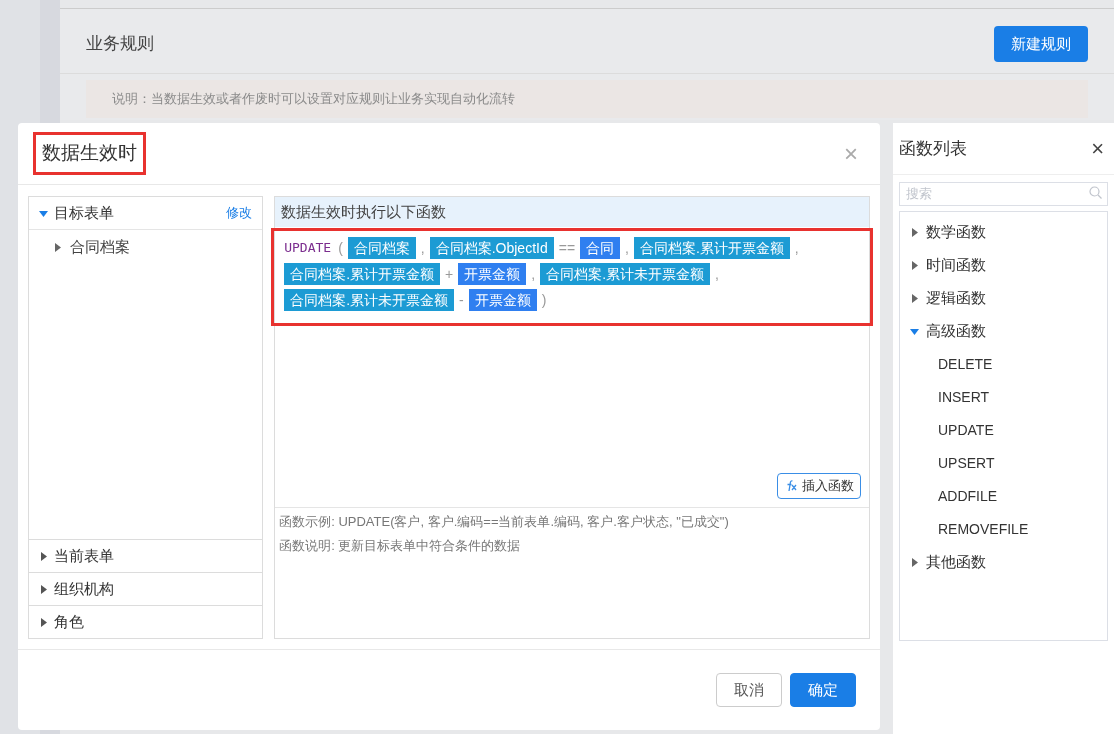 The height and width of the screenshot is (734, 1114). Describe the element at coordinates (1003, 331) in the screenshot. I see `function-group: 高级函数` at that location.